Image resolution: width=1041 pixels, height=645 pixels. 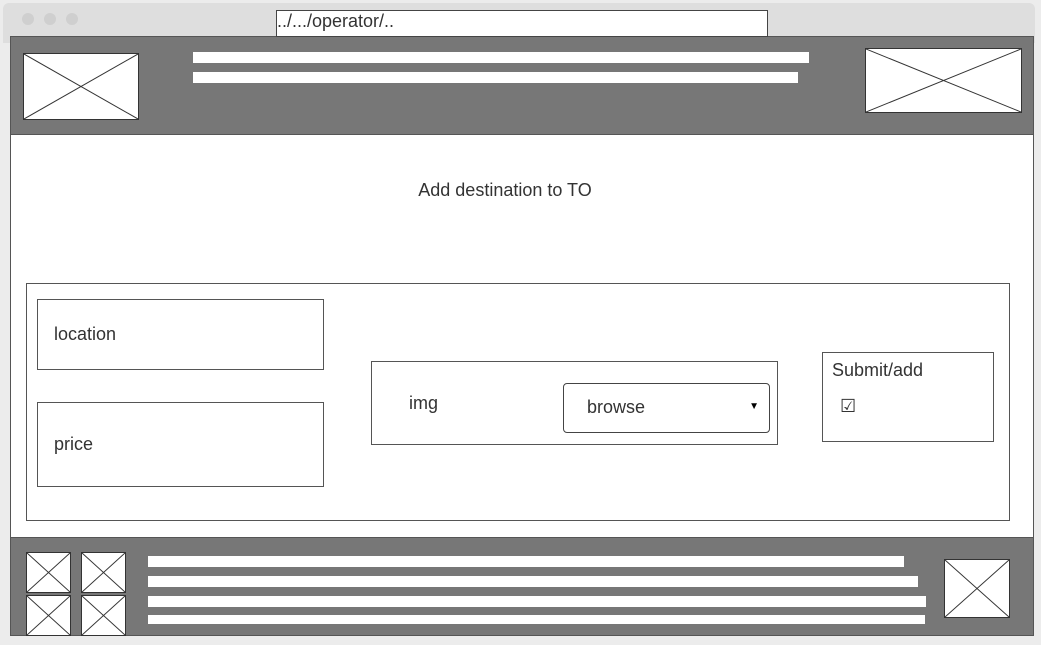 What do you see at coordinates (908, 397) in the screenshot?
I see `submit-box: Submit/add ☑` at bounding box center [908, 397].